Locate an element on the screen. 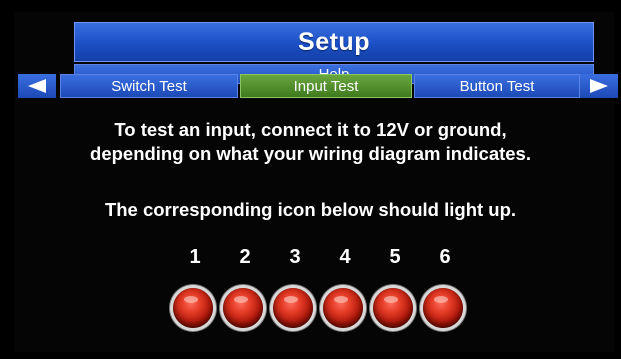  triangle-right-icon is located at coordinates (599, 86).